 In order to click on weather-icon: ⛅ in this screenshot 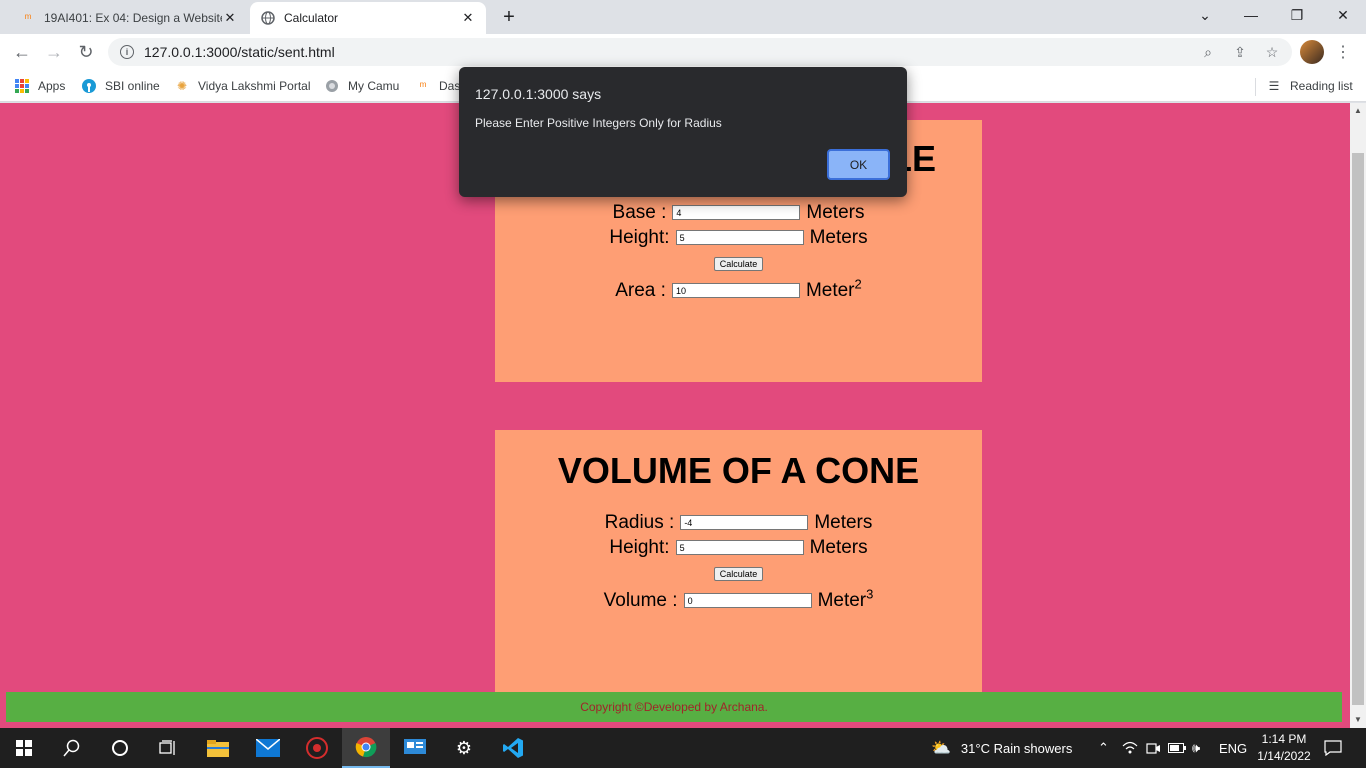, I will do `click(941, 748)`.